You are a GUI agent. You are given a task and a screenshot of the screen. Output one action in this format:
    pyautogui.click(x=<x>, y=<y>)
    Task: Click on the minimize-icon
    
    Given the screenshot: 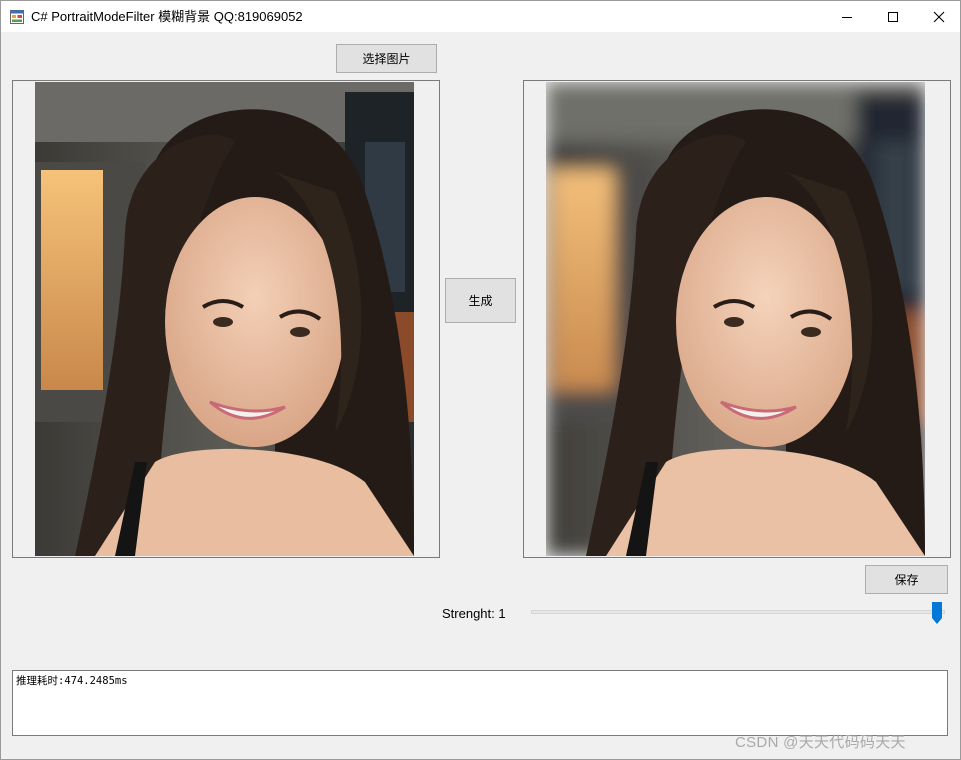 What is the action you would take?
    pyautogui.click(x=847, y=17)
    